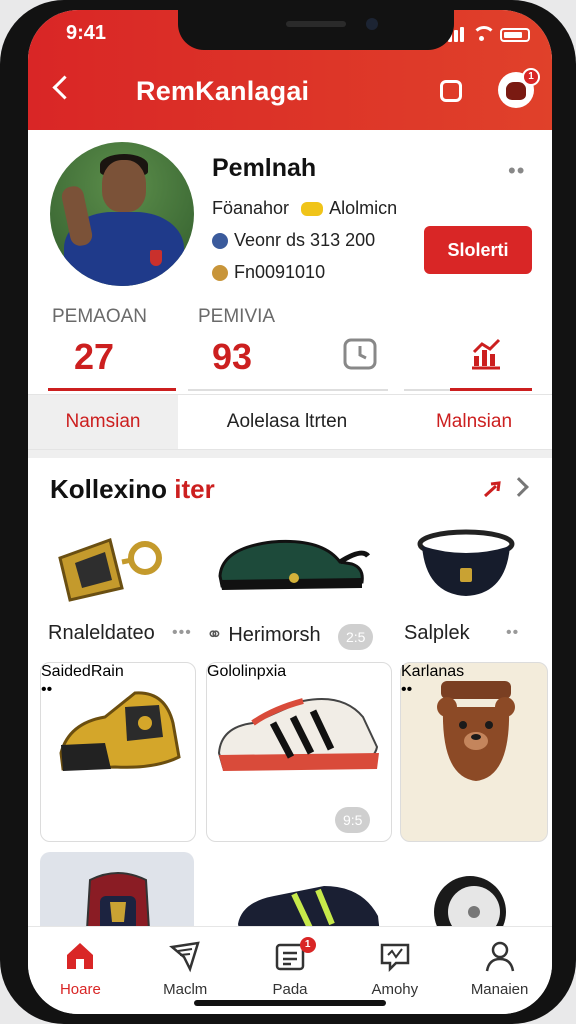 Image resolution: width=576 pixels, height=1024 pixels. What do you see at coordinates (61, 87) in the screenshot?
I see `back-button` at bounding box center [61, 87].